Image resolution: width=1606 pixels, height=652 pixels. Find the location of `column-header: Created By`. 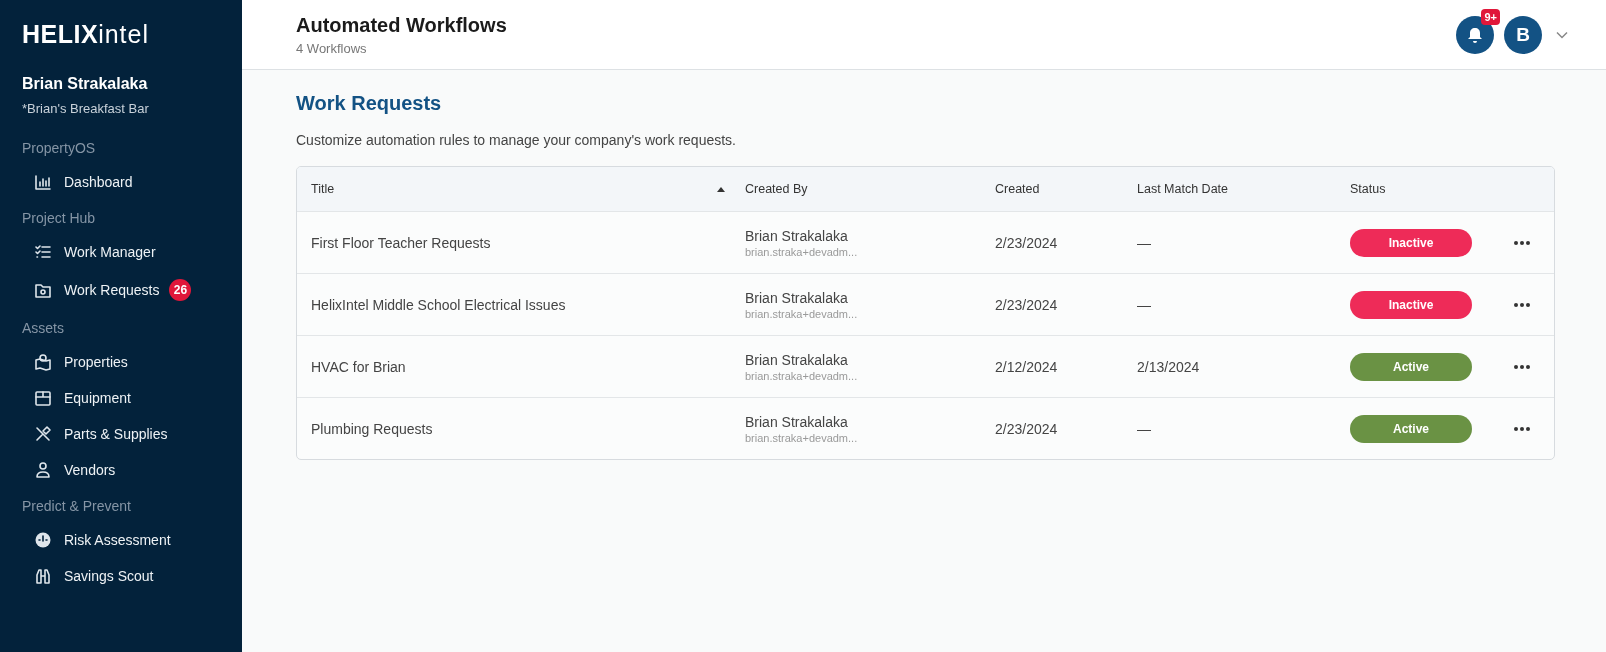

column-header: Created By is located at coordinates (776, 189).